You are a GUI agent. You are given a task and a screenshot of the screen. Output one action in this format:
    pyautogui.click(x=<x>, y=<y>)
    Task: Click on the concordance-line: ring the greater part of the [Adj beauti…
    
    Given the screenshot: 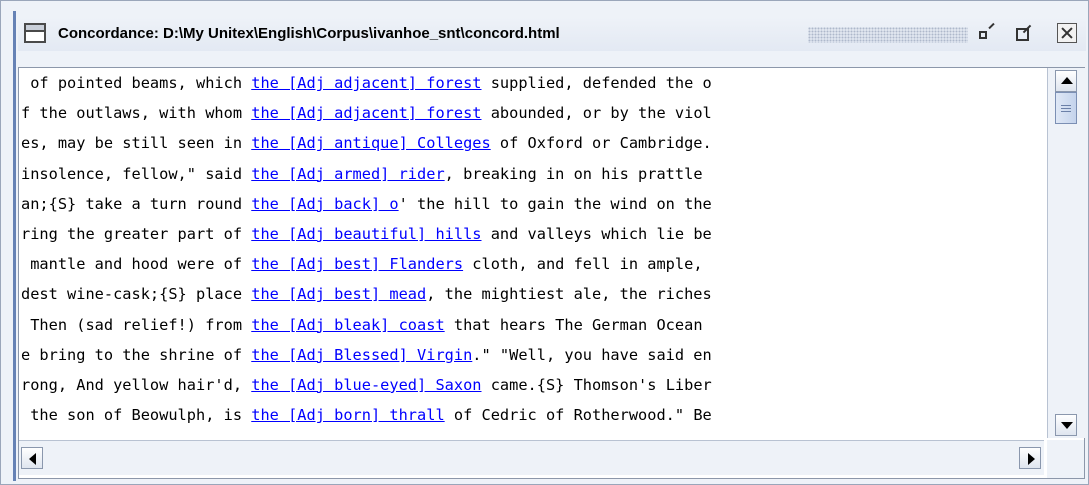 What is the action you would take?
    pyautogui.click(x=531, y=234)
    